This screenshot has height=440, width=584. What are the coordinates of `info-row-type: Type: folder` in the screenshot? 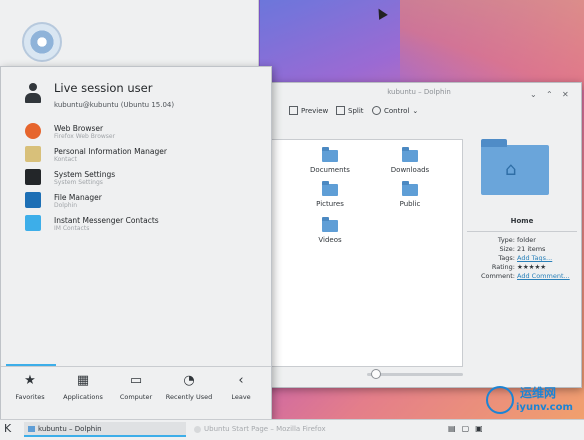 It's located at (516, 240).